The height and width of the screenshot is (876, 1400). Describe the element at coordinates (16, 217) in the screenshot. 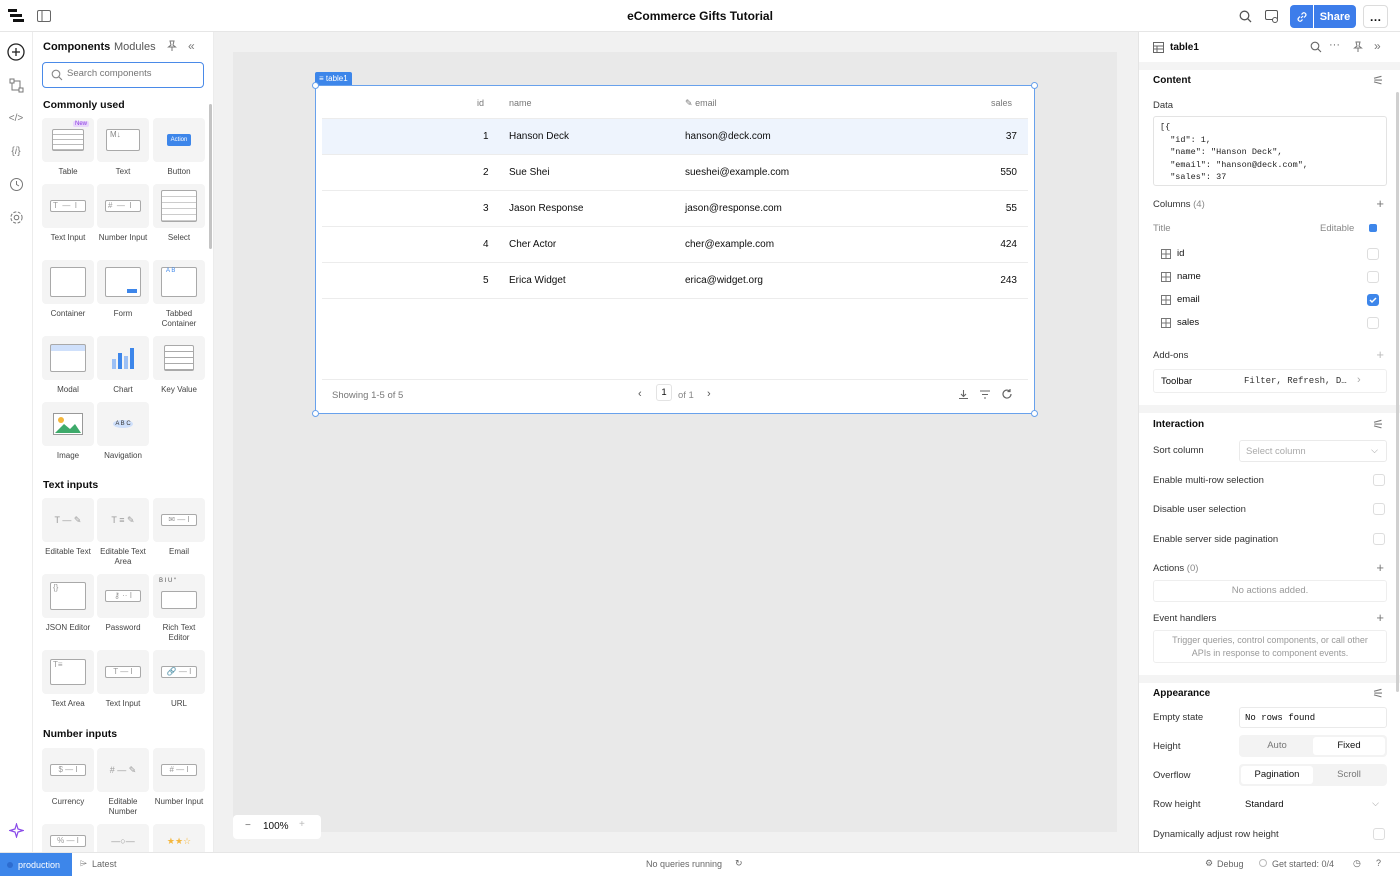

I see `settings-icon` at that location.